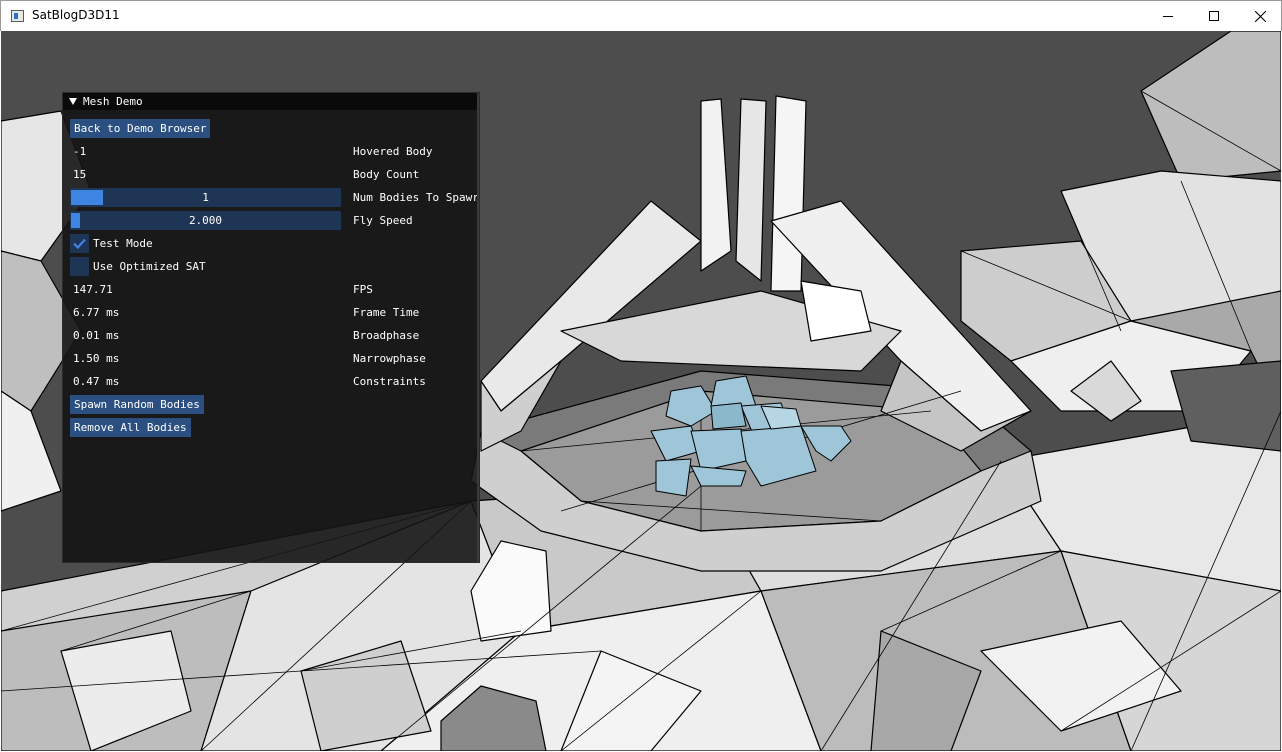  I want to click on use-optimized-sat-label: Use Optimized SAT, so click(149, 266).